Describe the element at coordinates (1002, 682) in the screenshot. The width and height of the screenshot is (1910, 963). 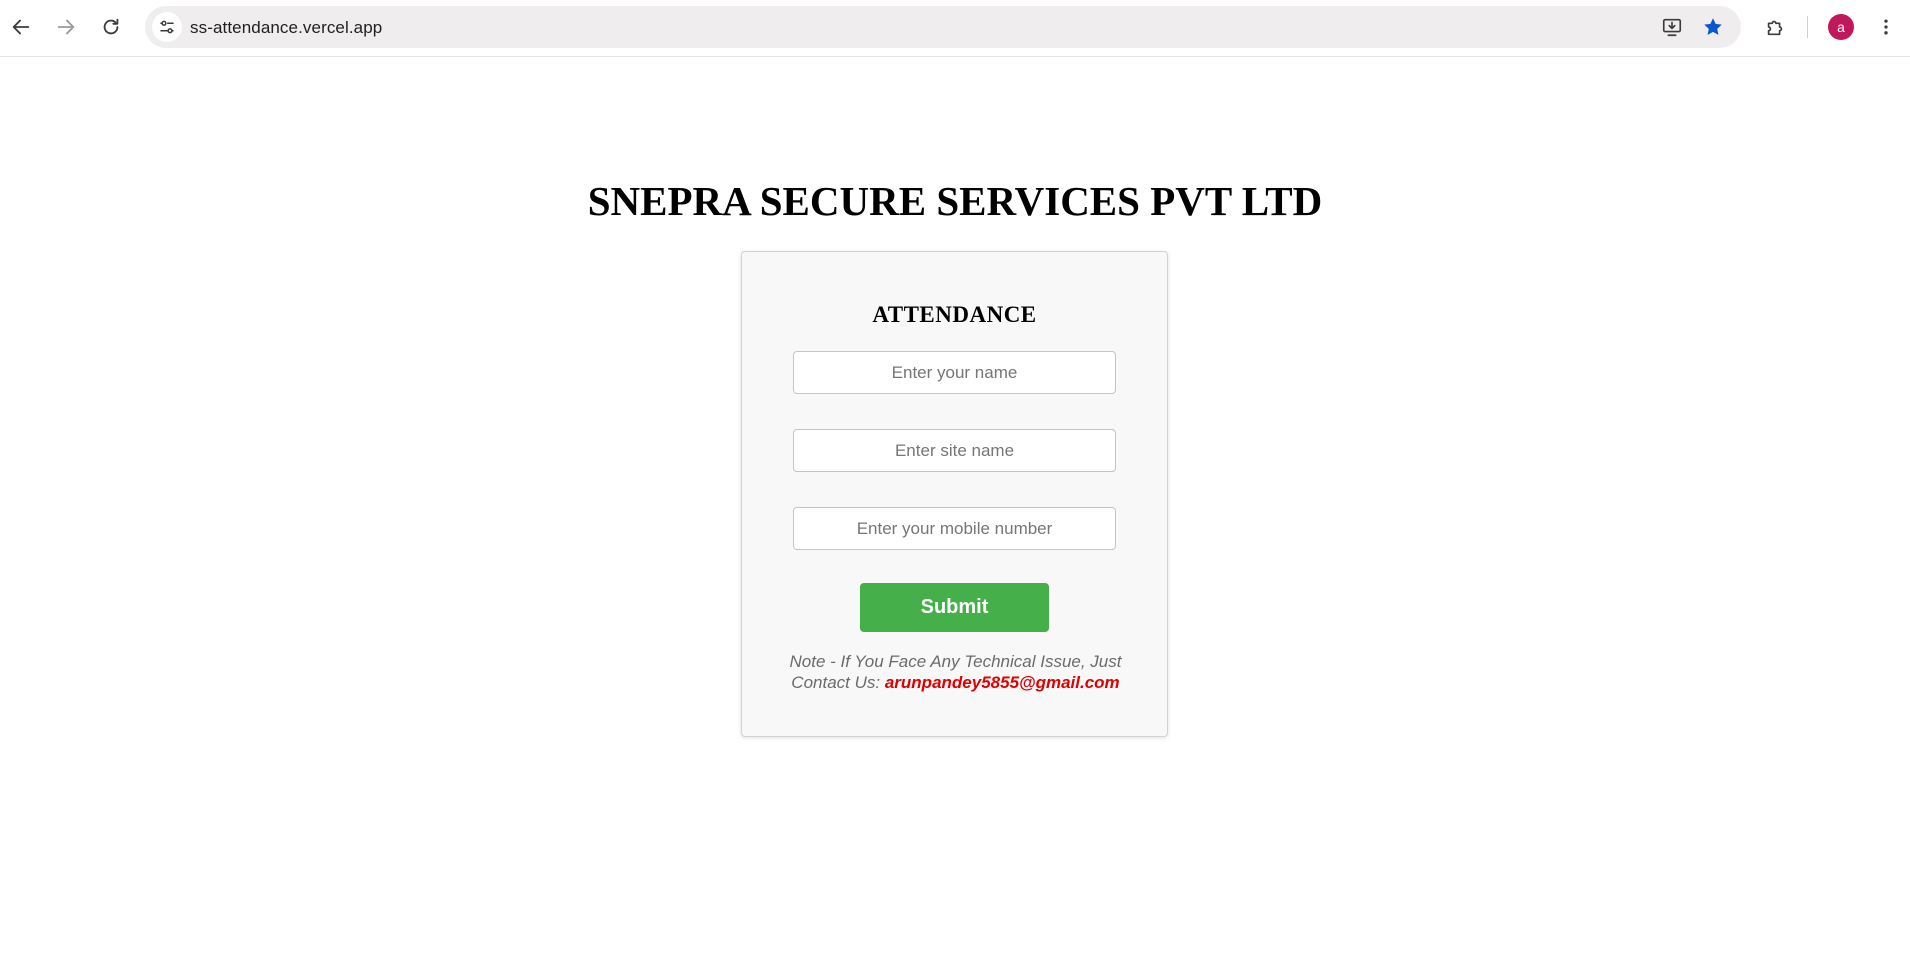
I see `contact-email-link: arunpandey5855@gmail.com` at that location.